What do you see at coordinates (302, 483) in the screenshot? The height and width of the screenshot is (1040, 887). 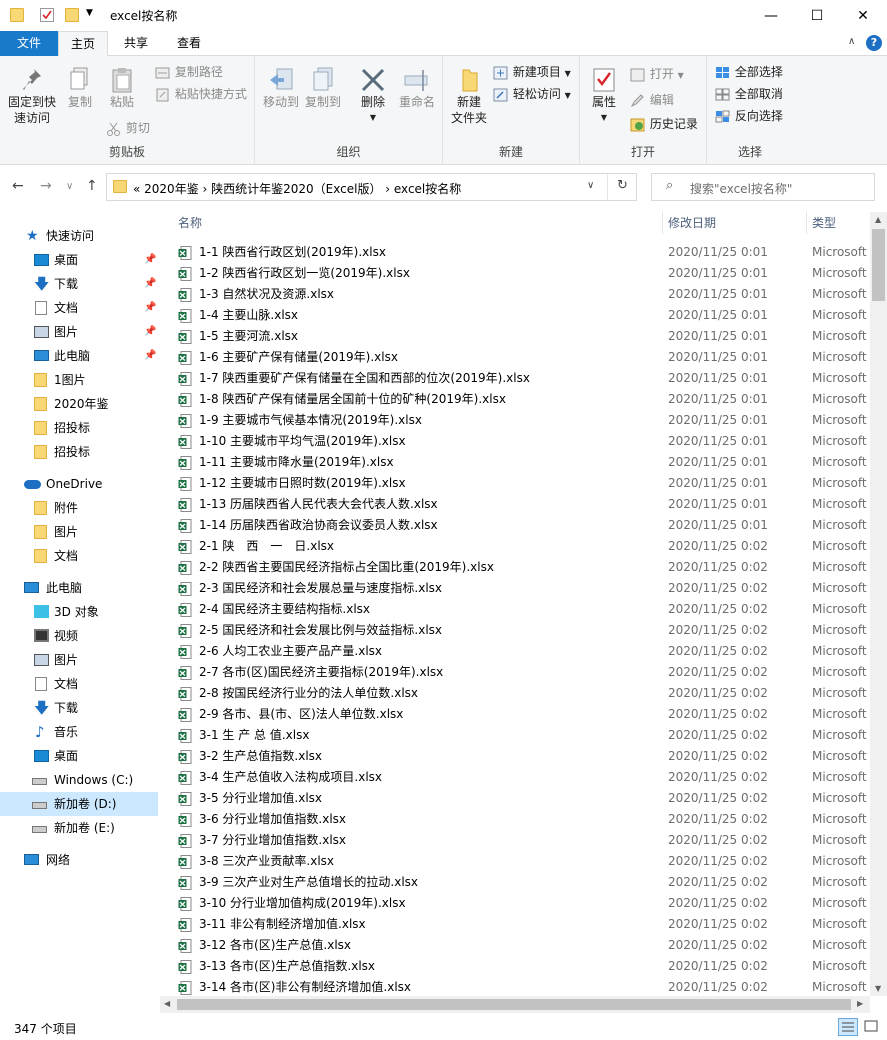 I see `file-name: 1-12 主要城市日照时数(2019年).xlsx` at bounding box center [302, 483].